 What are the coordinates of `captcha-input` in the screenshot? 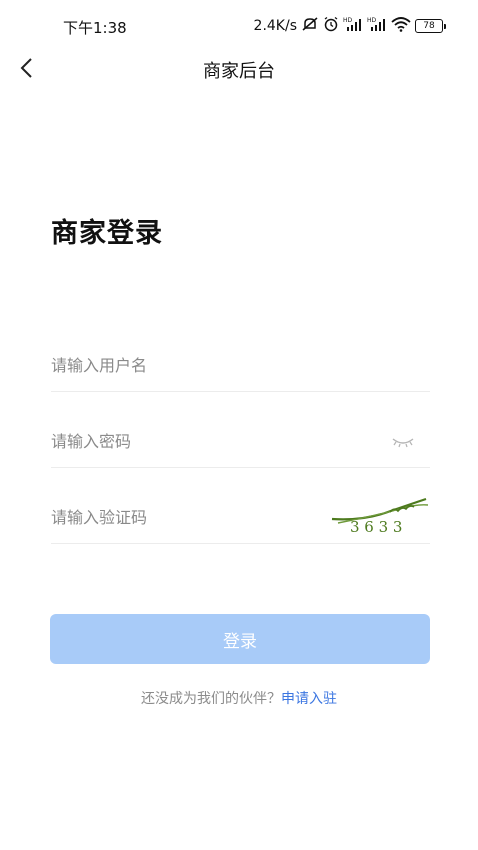 It's located at (201, 517).